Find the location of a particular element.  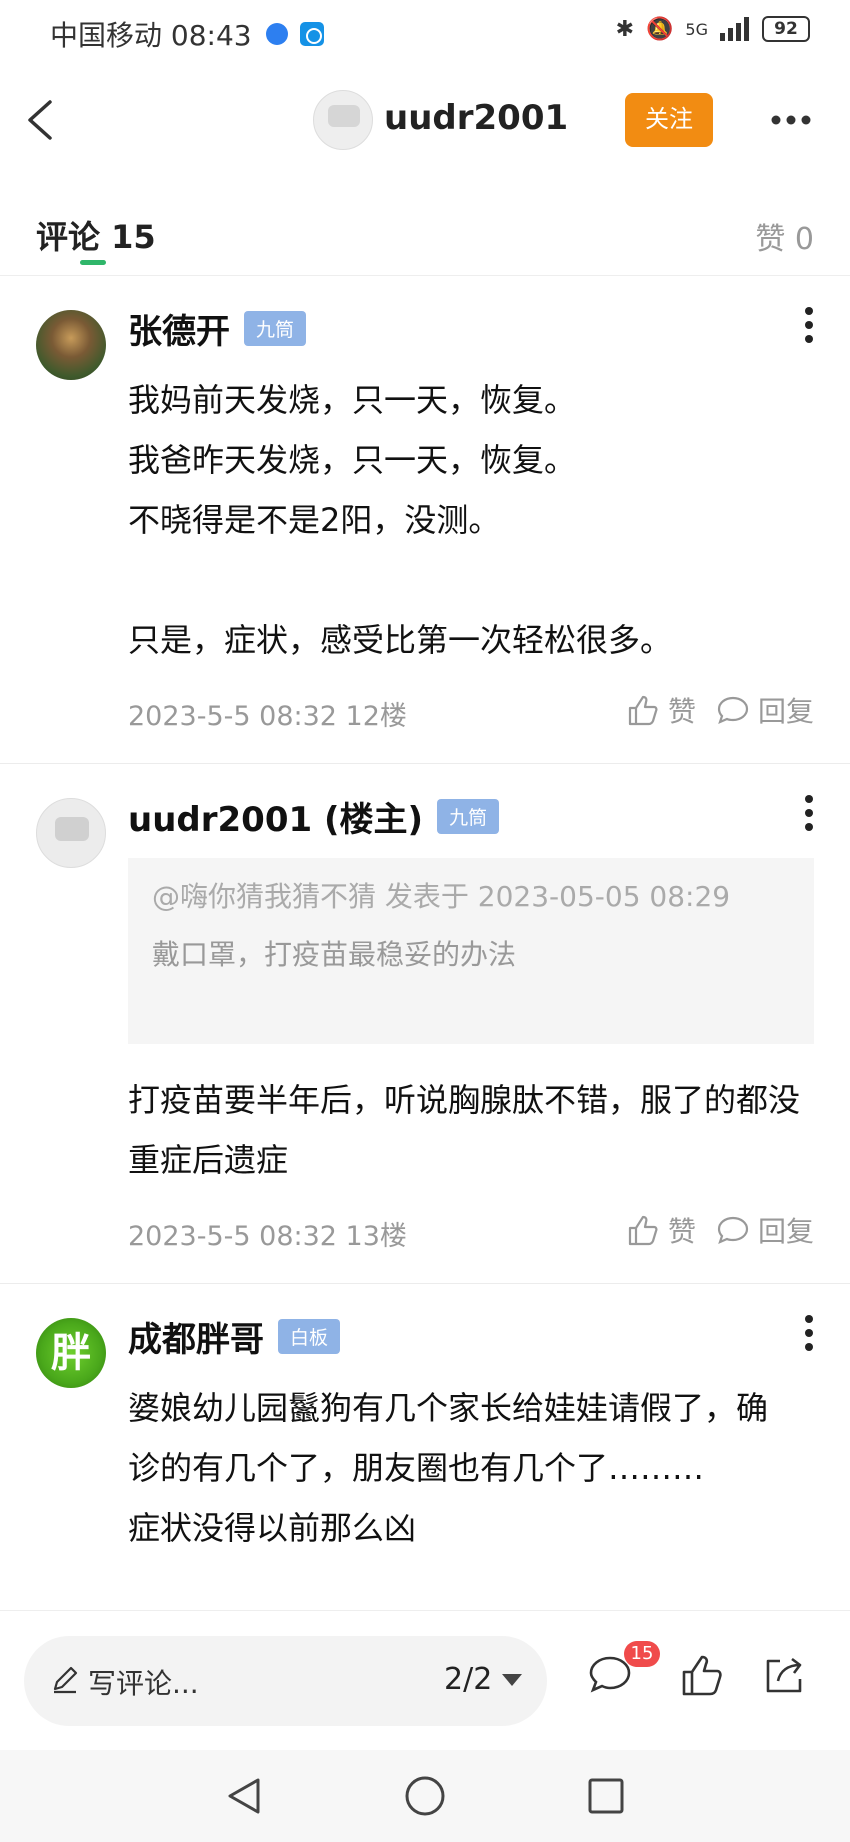

system-nav-bar is located at coordinates (425, 1796).